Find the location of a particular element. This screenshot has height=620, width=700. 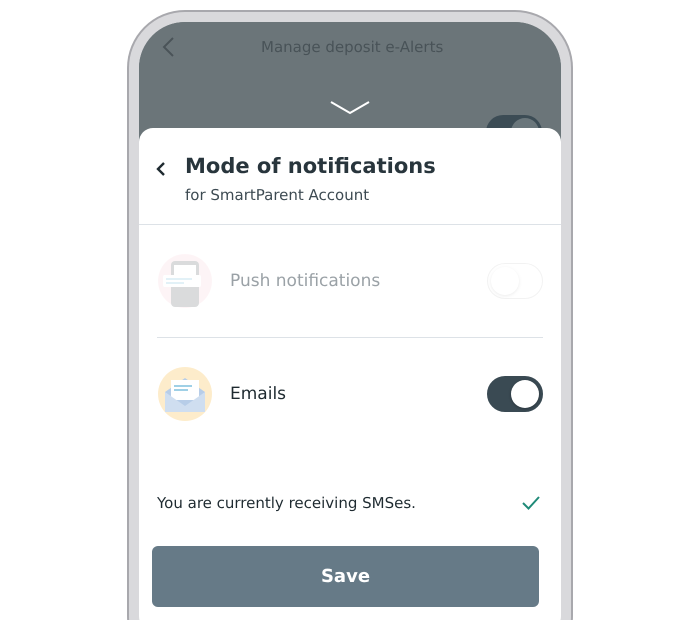

sheet-title: Mode of notifications is located at coordinates (310, 166).